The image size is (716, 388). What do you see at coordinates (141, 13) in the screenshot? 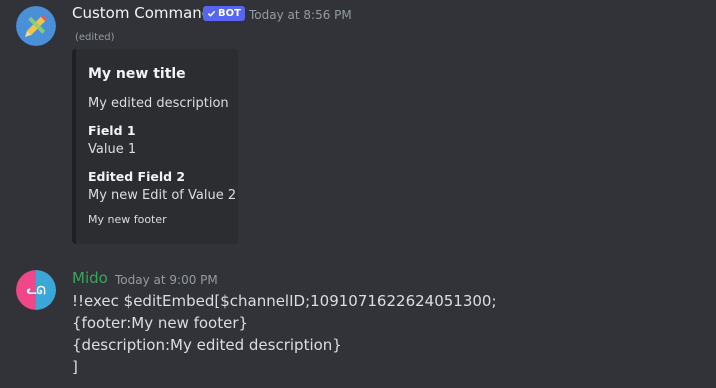
I see `bot-author-name: Custom Command` at bounding box center [141, 13].